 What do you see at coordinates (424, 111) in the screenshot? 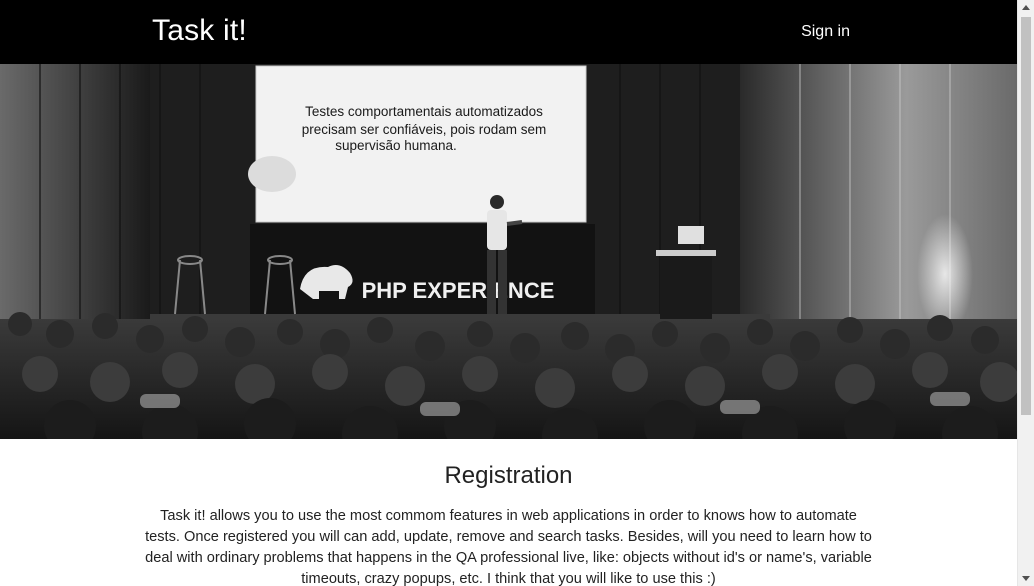
I see `slide-text-line-1: Testes comportamentais automatizados` at bounding box center [424, 111].